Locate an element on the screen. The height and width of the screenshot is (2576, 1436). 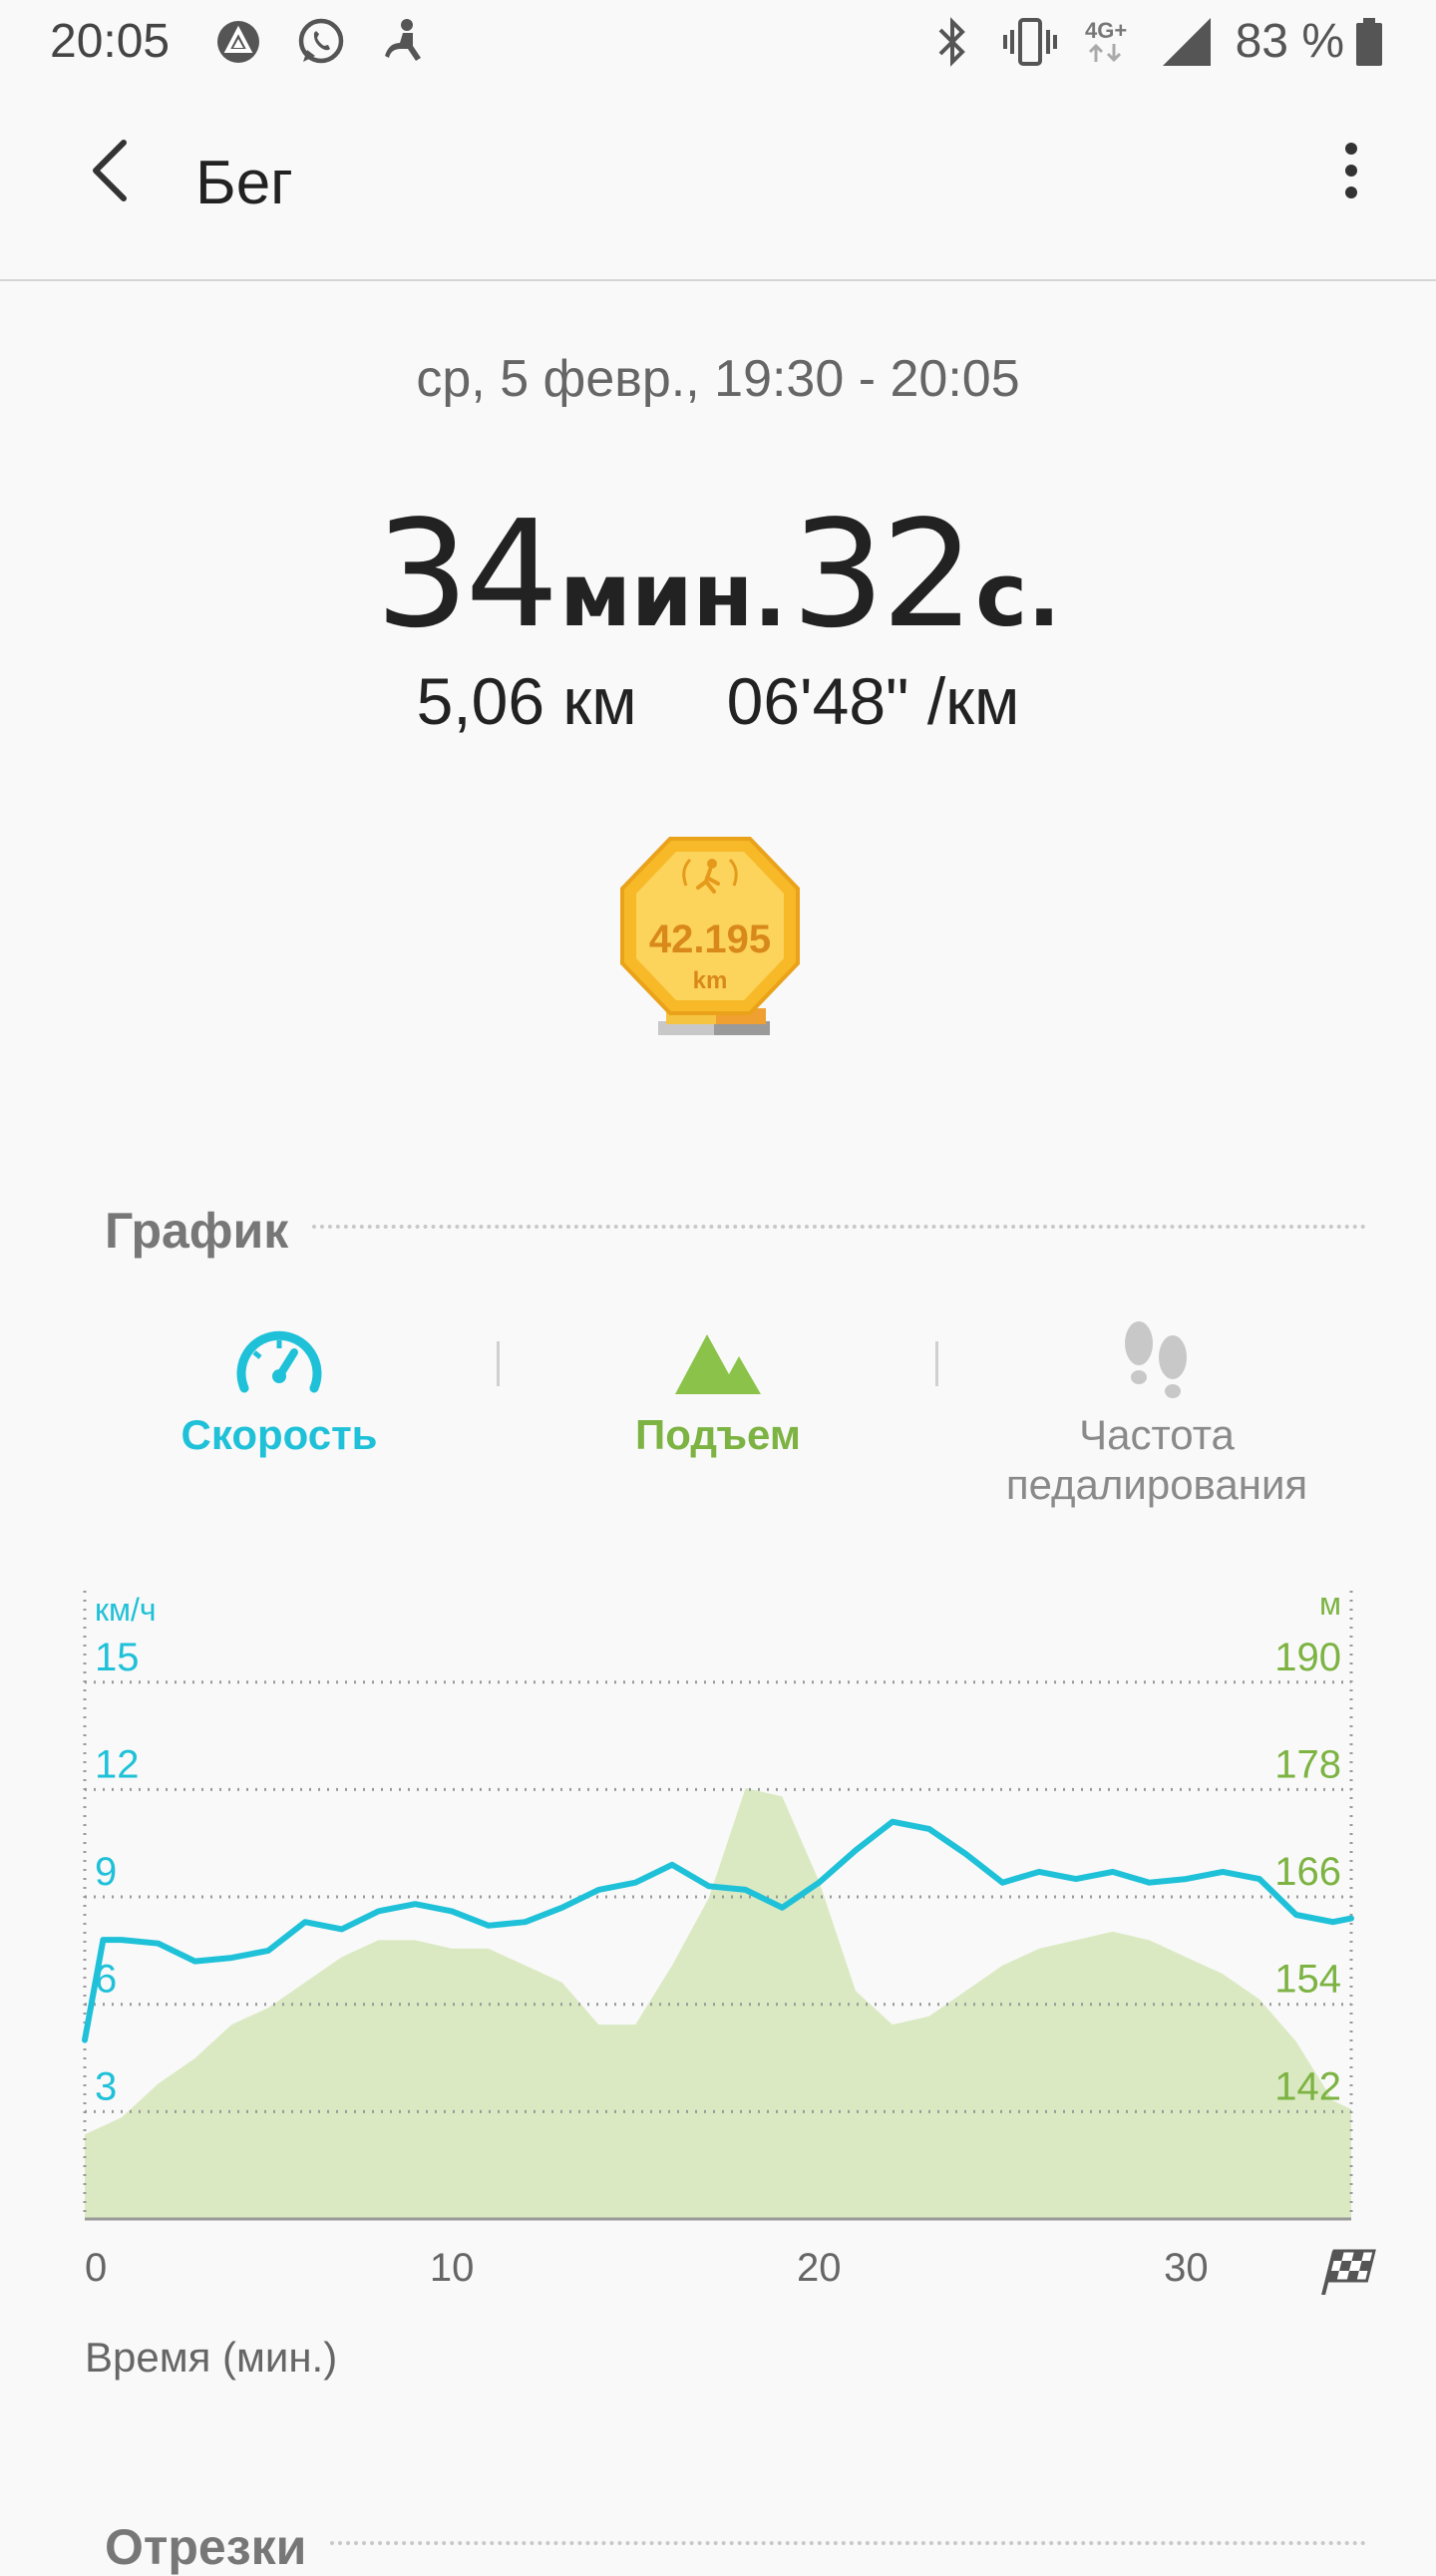
finish-flag-icon is located at coordinates (1348, 2272).